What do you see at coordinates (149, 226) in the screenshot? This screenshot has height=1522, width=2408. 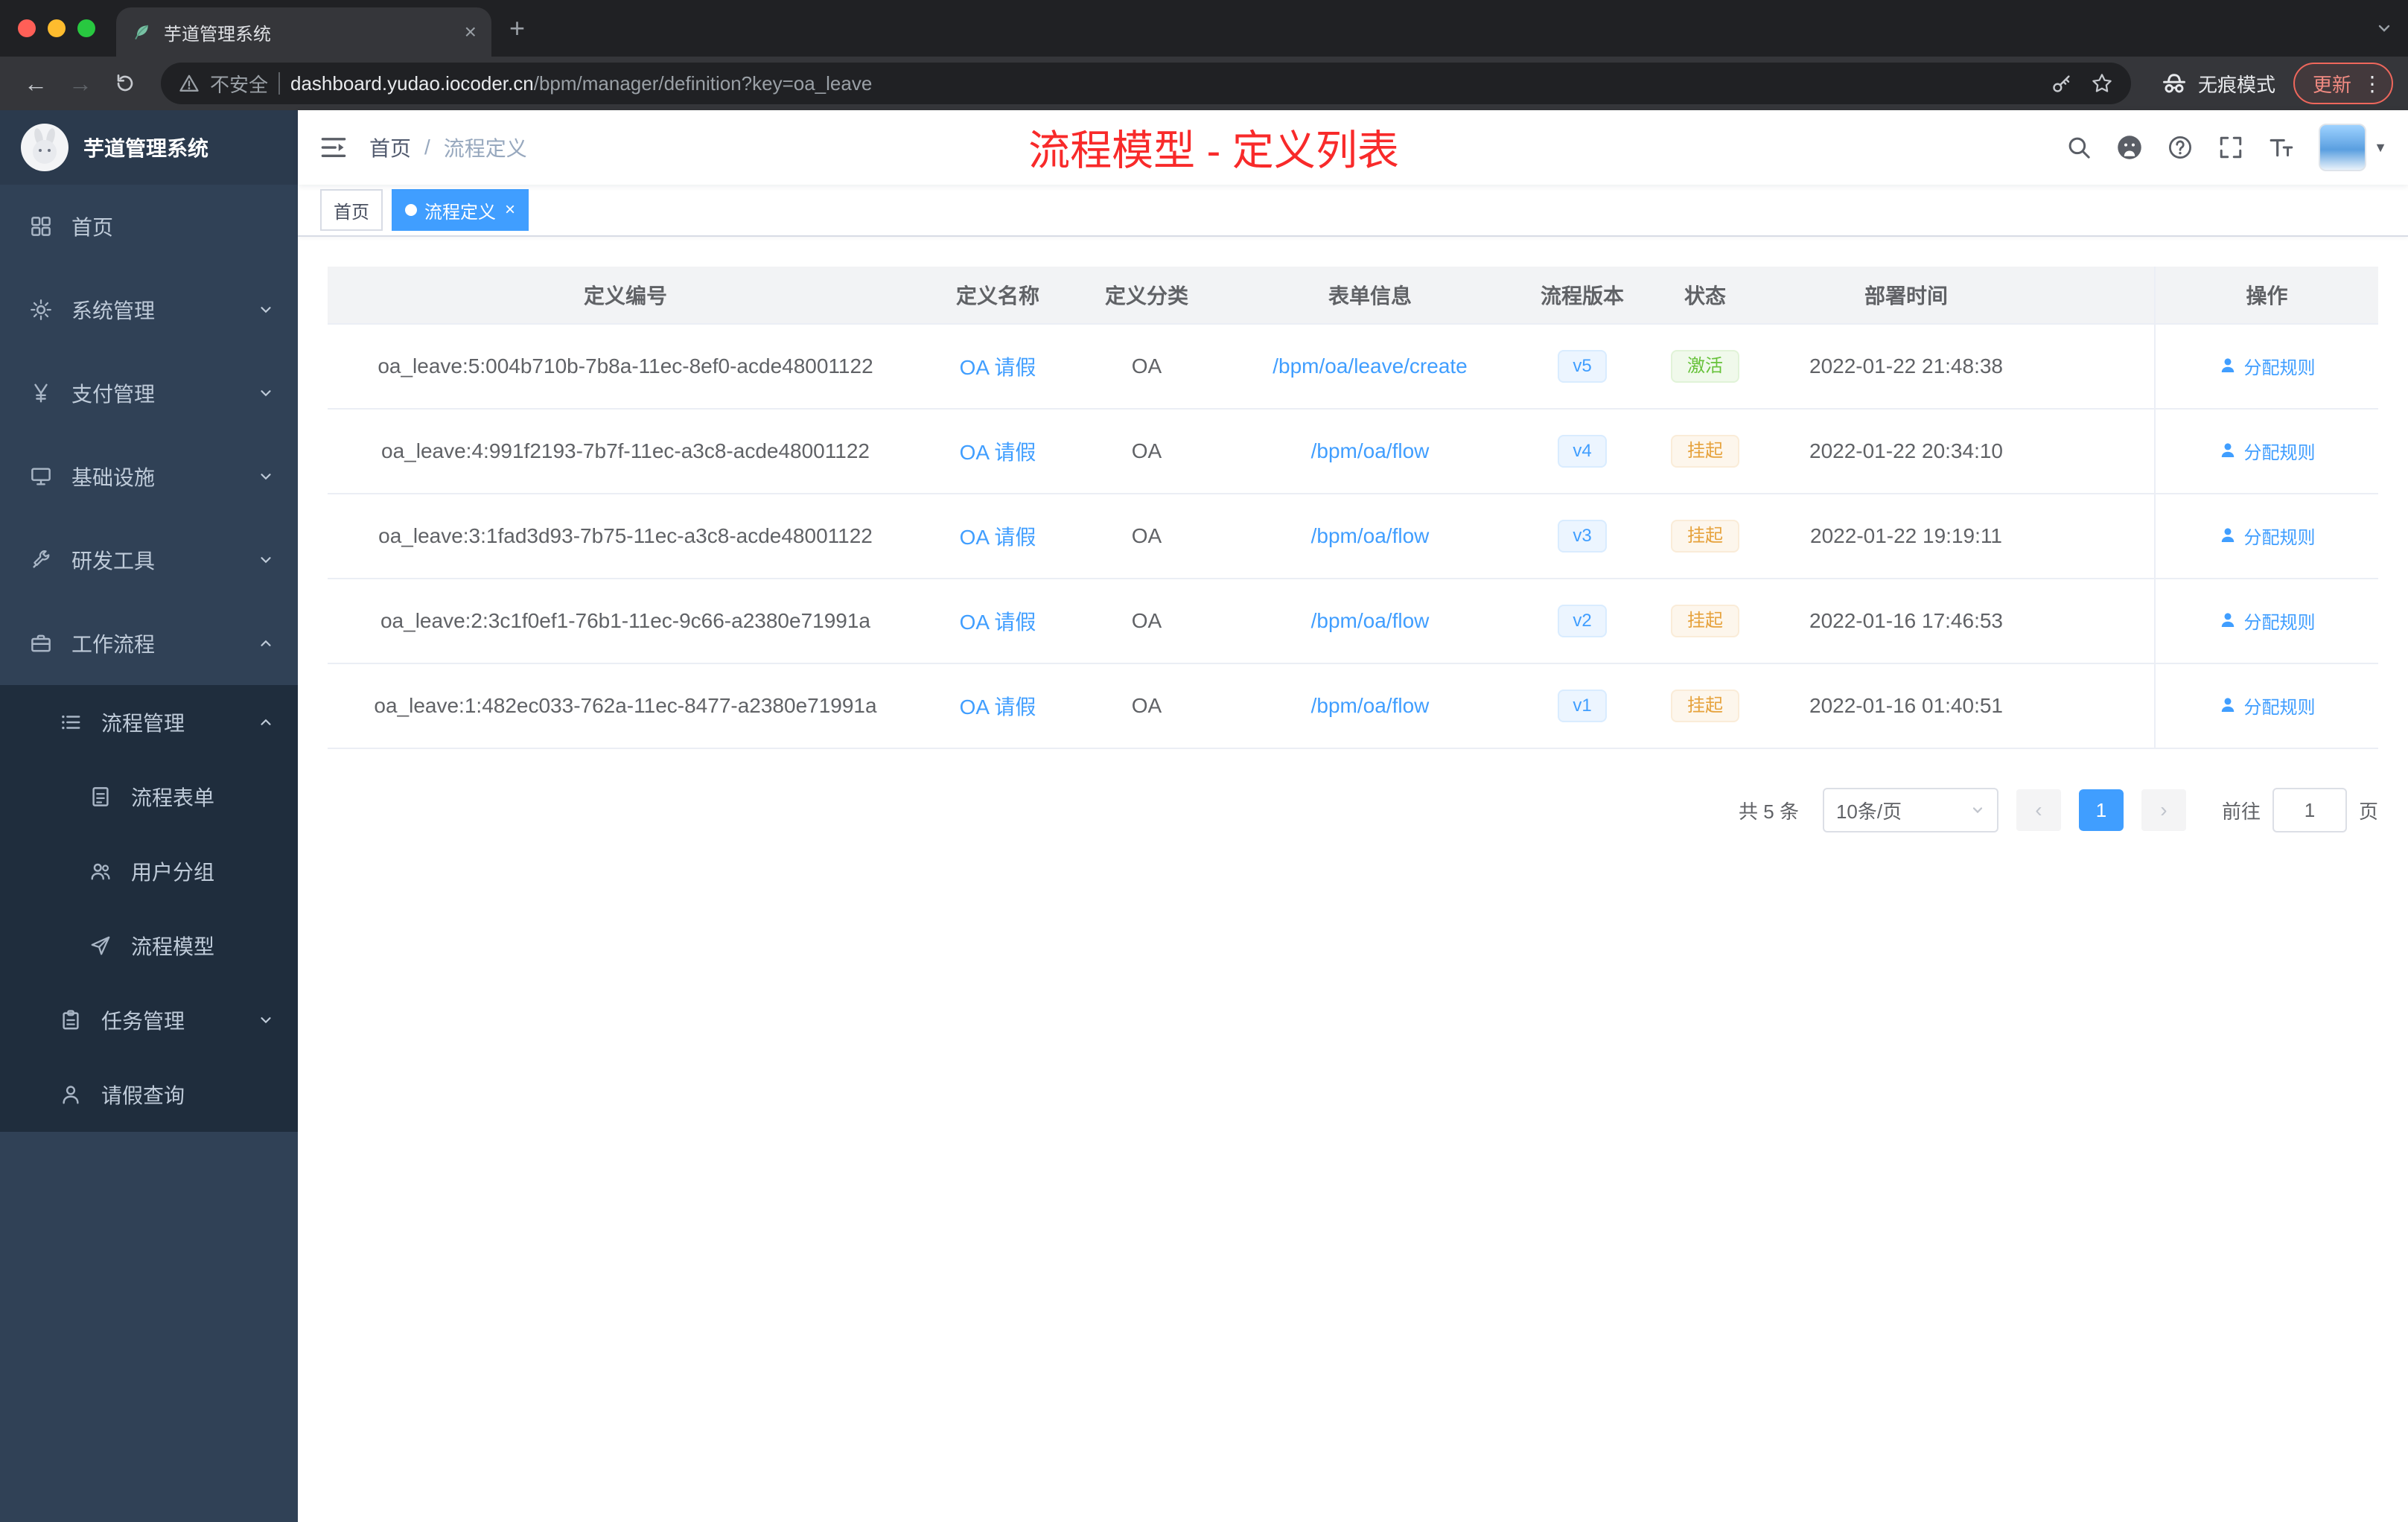 I see `sidebar-item-home: 首页` at bounding box center [149, 226].